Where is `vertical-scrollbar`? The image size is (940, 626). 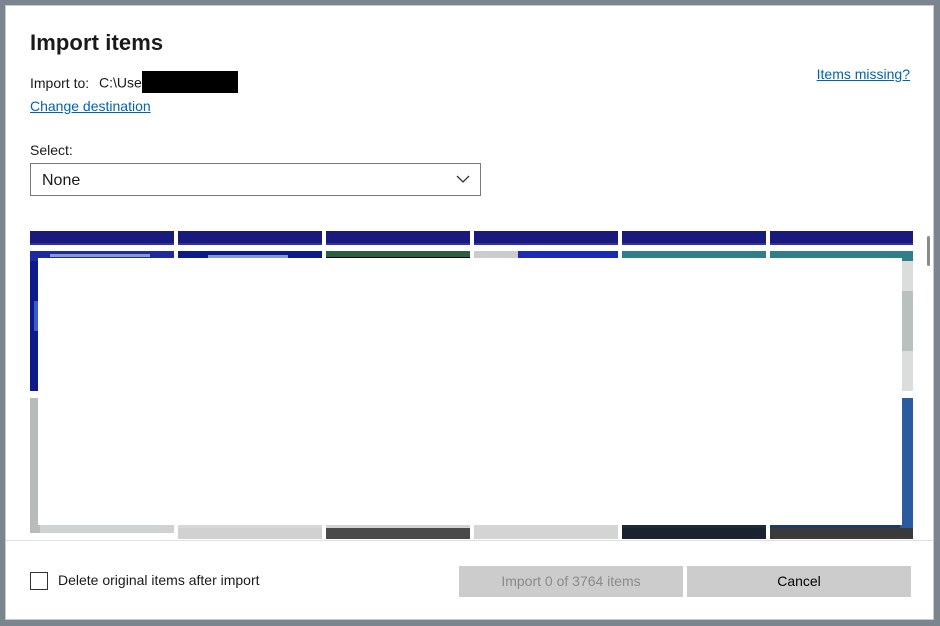
vertical-scrollbar is located at coordinates (929, 251).